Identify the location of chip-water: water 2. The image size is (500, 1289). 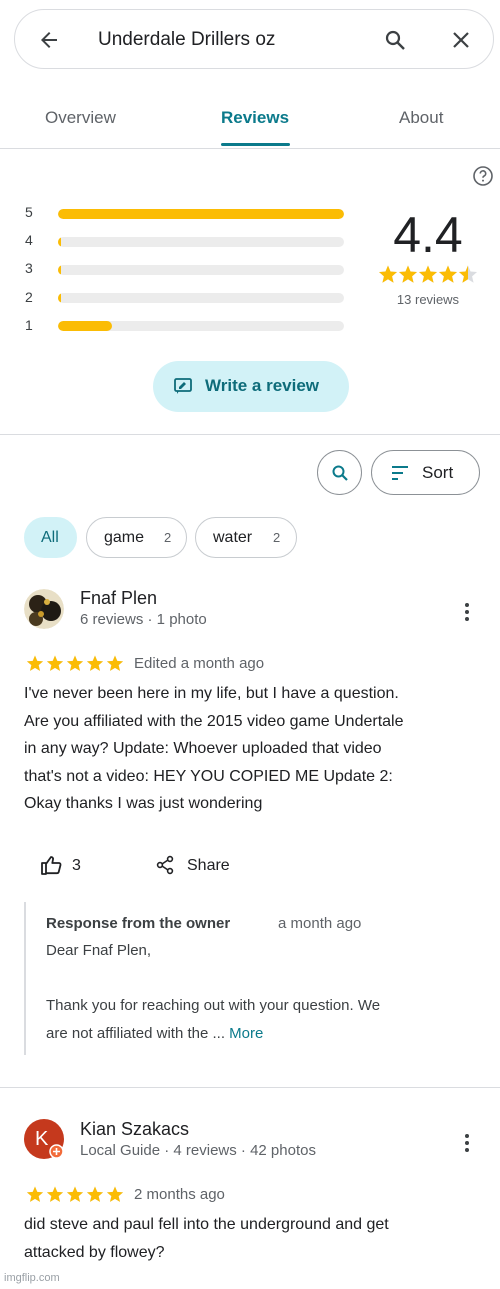
(246, 537).